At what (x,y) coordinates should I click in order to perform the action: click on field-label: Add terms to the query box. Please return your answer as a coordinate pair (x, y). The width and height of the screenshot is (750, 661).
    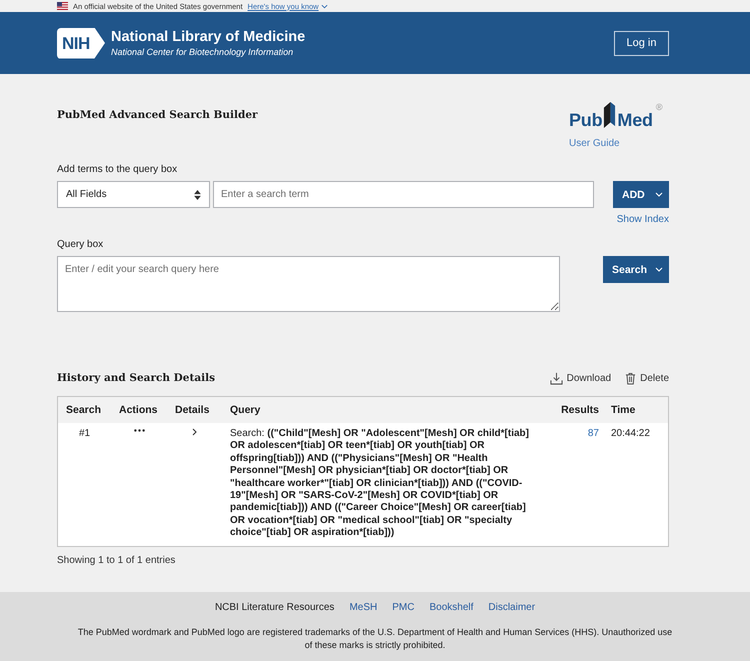
    Looking at the image, I should click on (117, 169).